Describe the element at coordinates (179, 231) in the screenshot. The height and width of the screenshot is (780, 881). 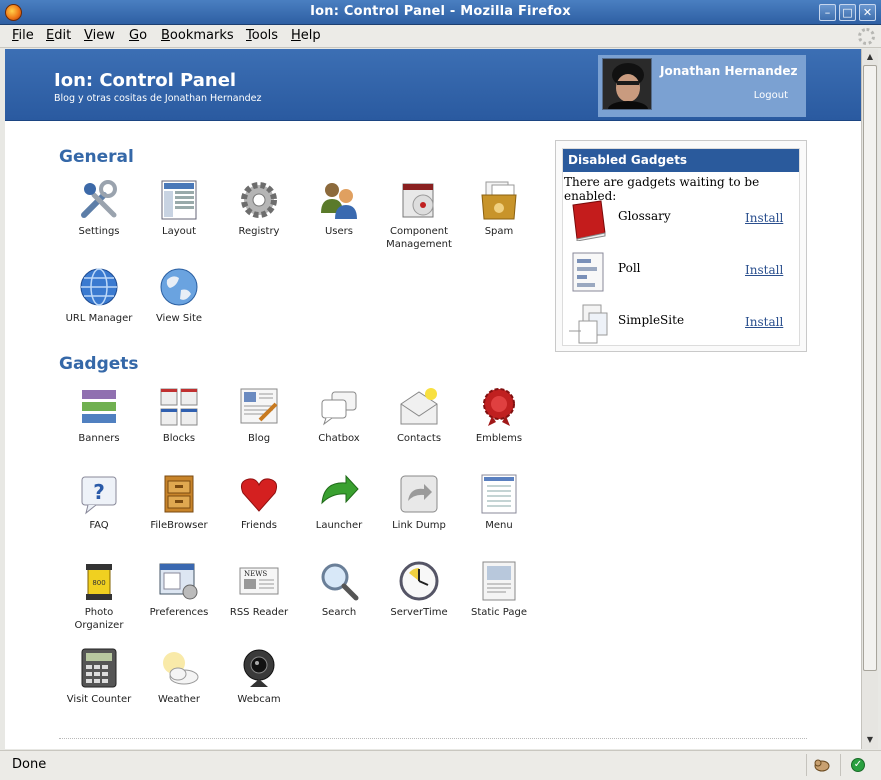
I see `tile-label: Layout` at that location.